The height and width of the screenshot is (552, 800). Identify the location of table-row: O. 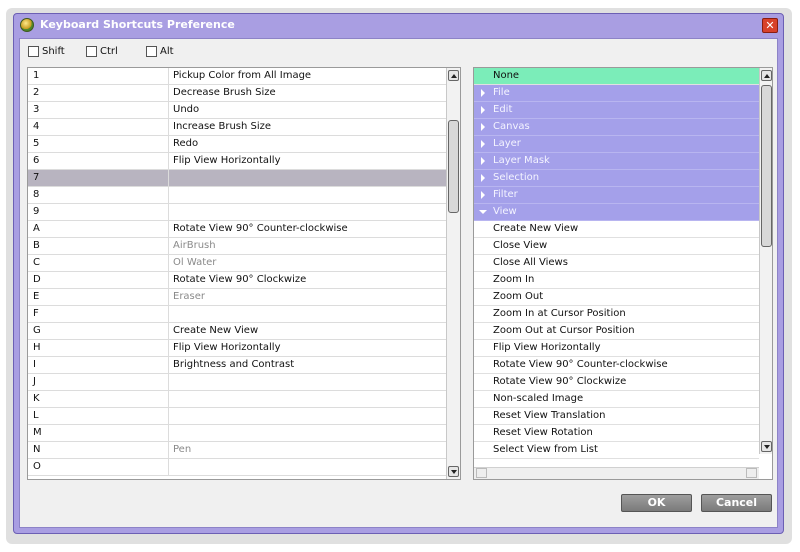
(237, 467).